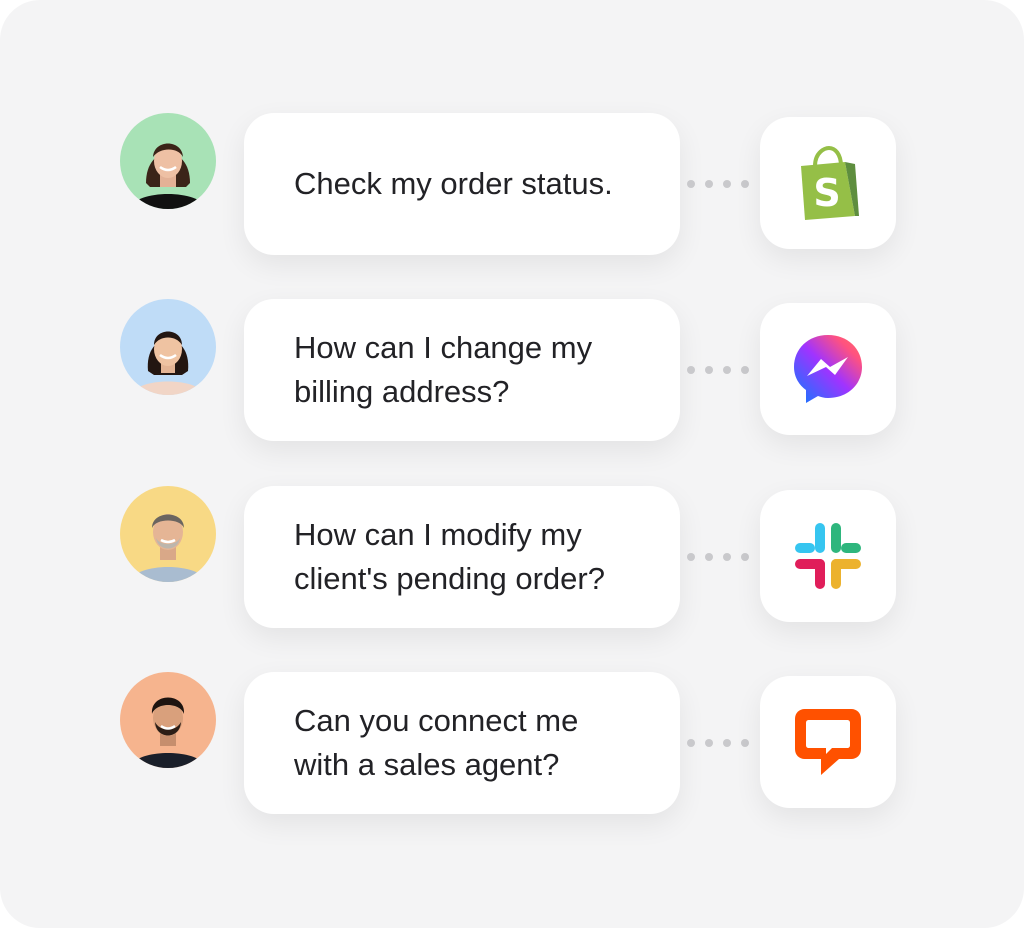 The image size is (1024, 928). Describe the element at coordinates (438, 534) in the screenshot. I see `message-text-line: How can I modify my` at that location.